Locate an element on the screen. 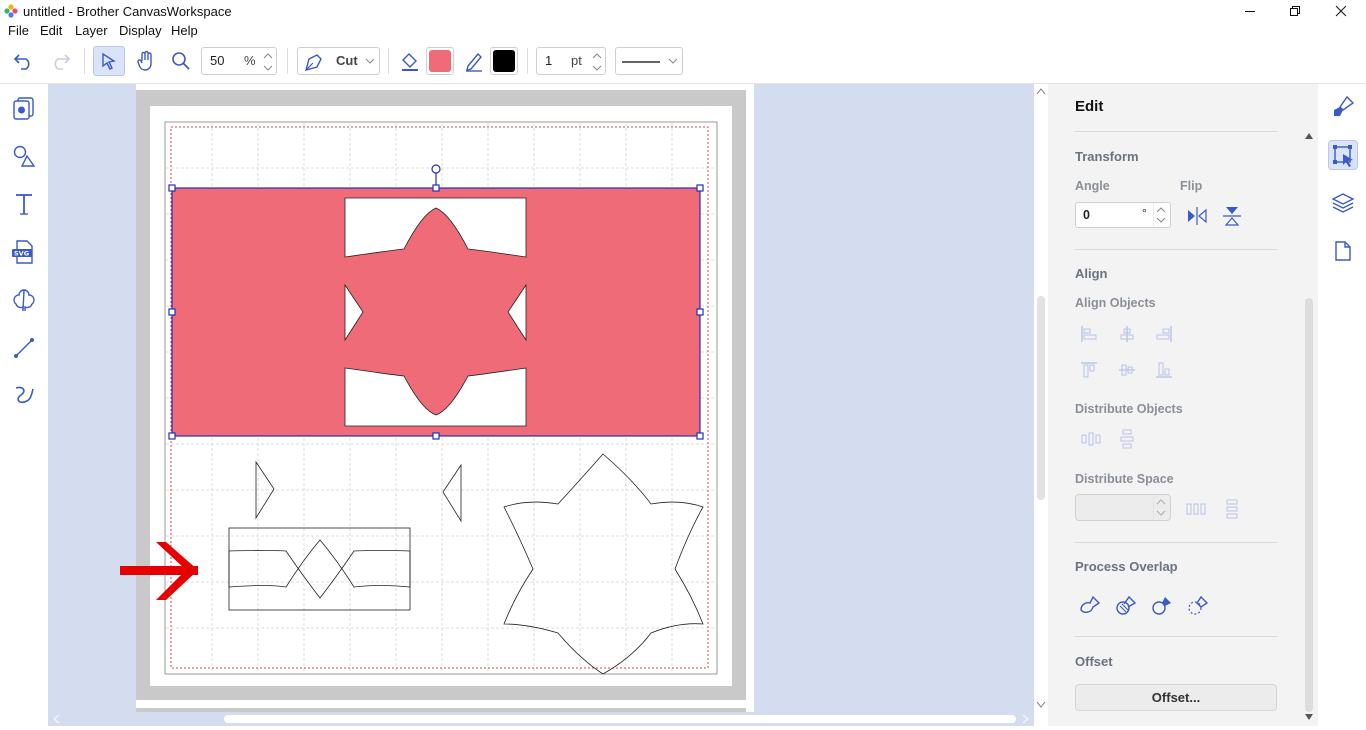 This screenshot has width=1366, height=730. pen-icon is located at coordinates (474, 62).